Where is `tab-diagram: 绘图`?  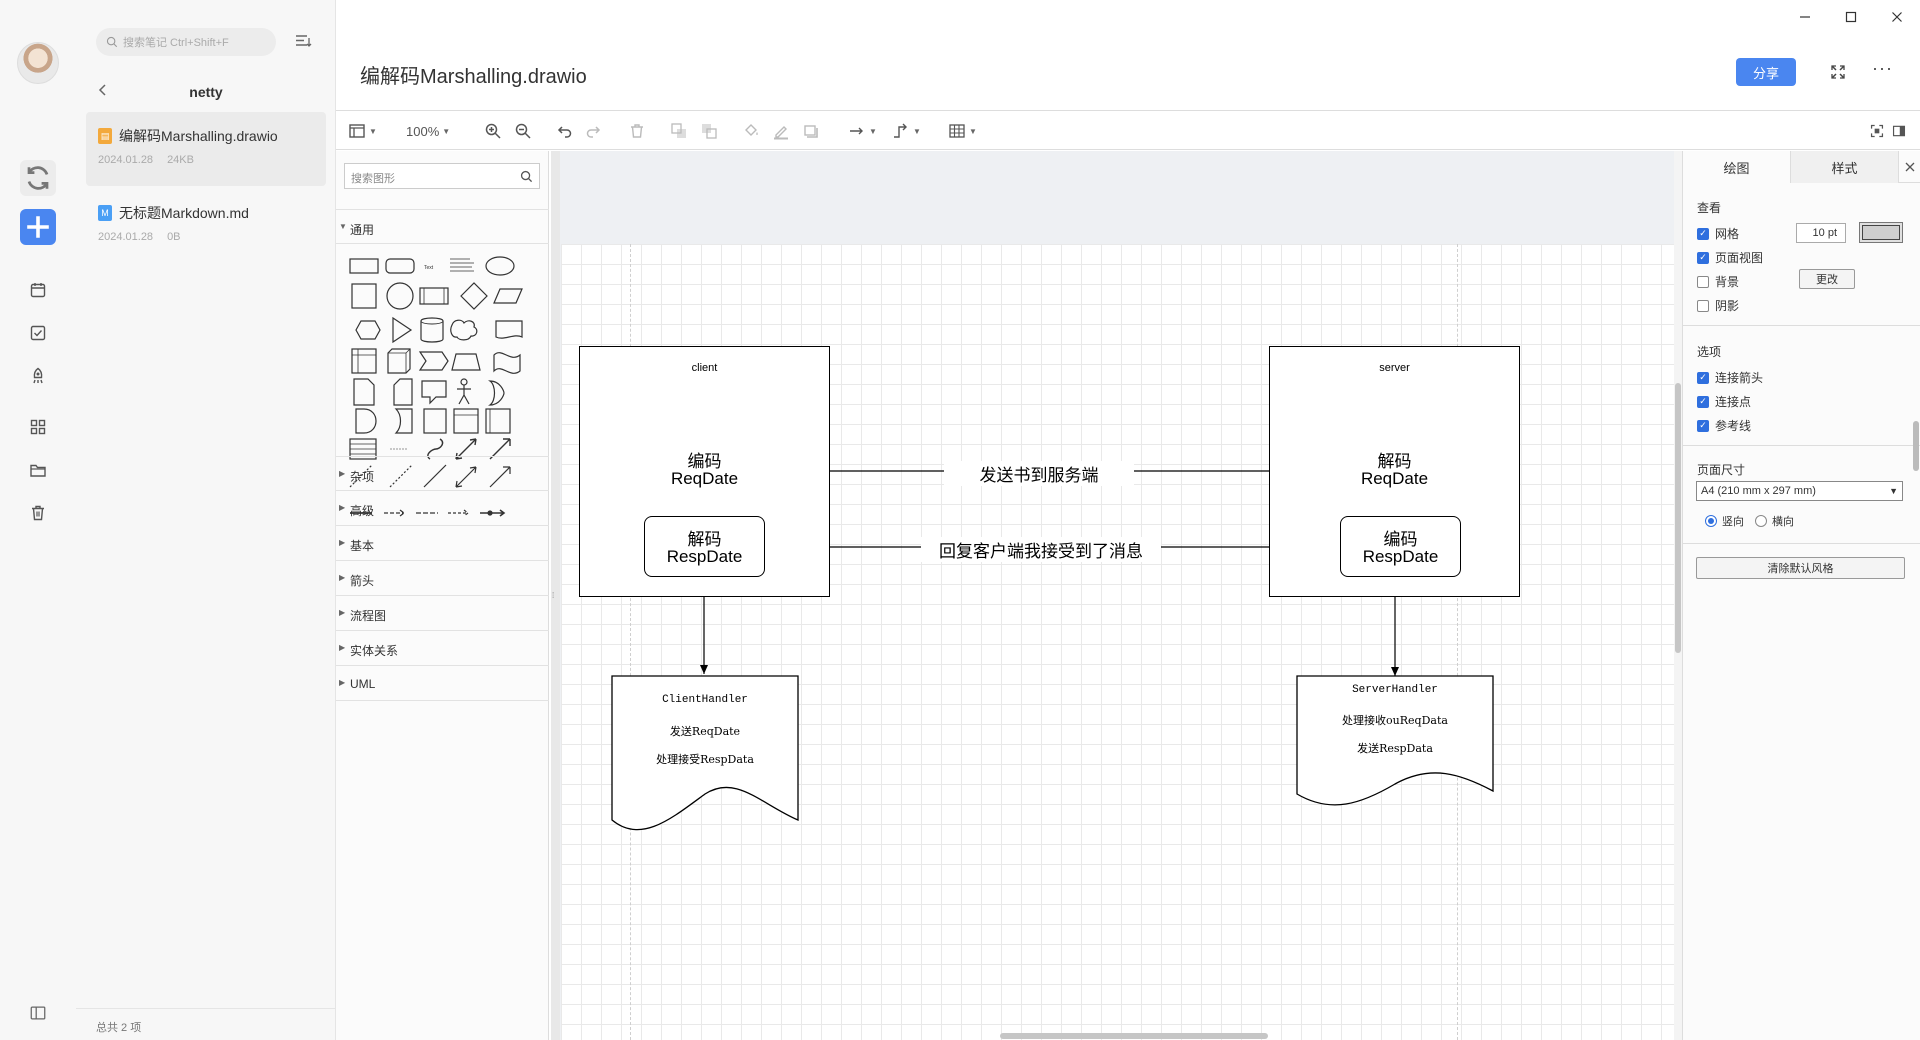 tab-diagram: 绘图 is located at coordinates (1737, 167).